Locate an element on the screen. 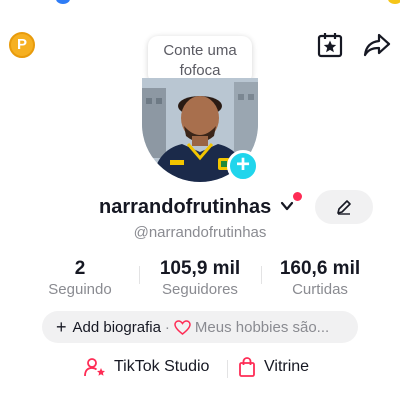  link-divider is located at coordinates (227, 369).